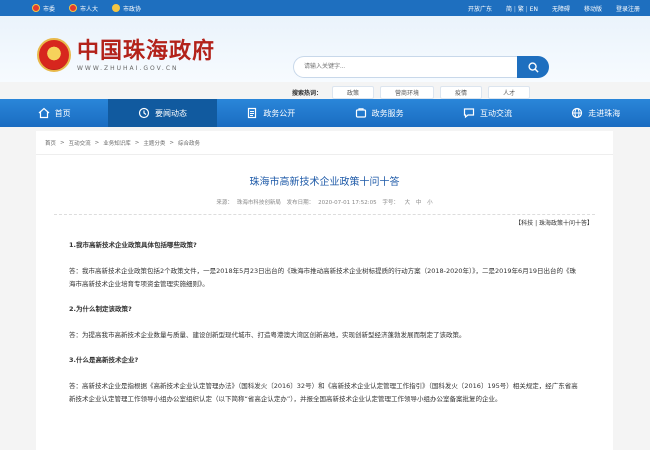 The image size is (650, 450). What do you see at coordinates (405, 67) in the screenshot?
I see `search-input` at bounding box center [405, 67].